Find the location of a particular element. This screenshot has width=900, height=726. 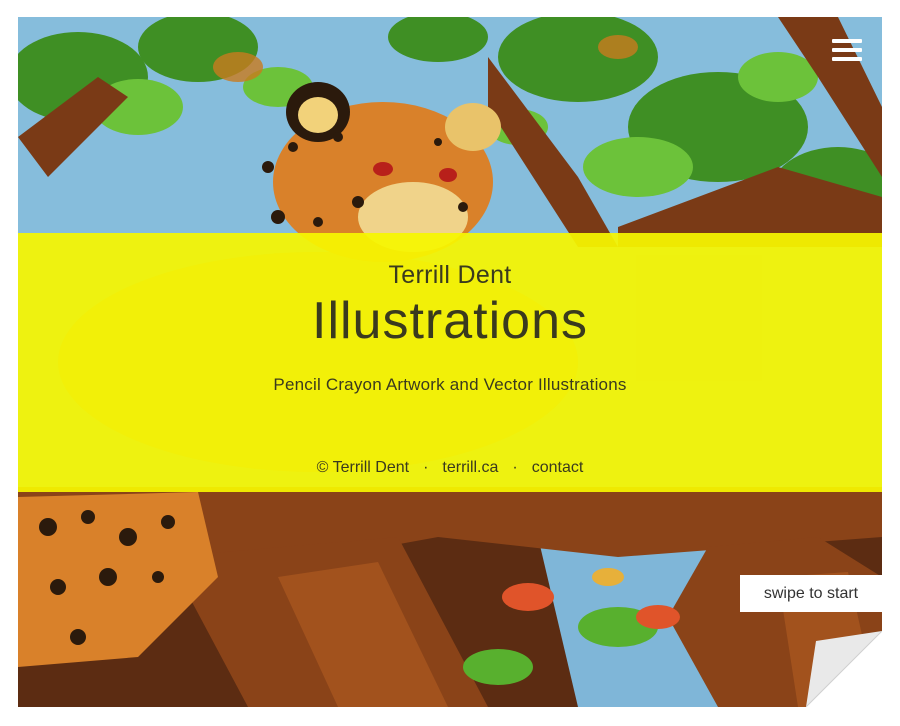

menu-line-middle is located at coordinates (847, 50).